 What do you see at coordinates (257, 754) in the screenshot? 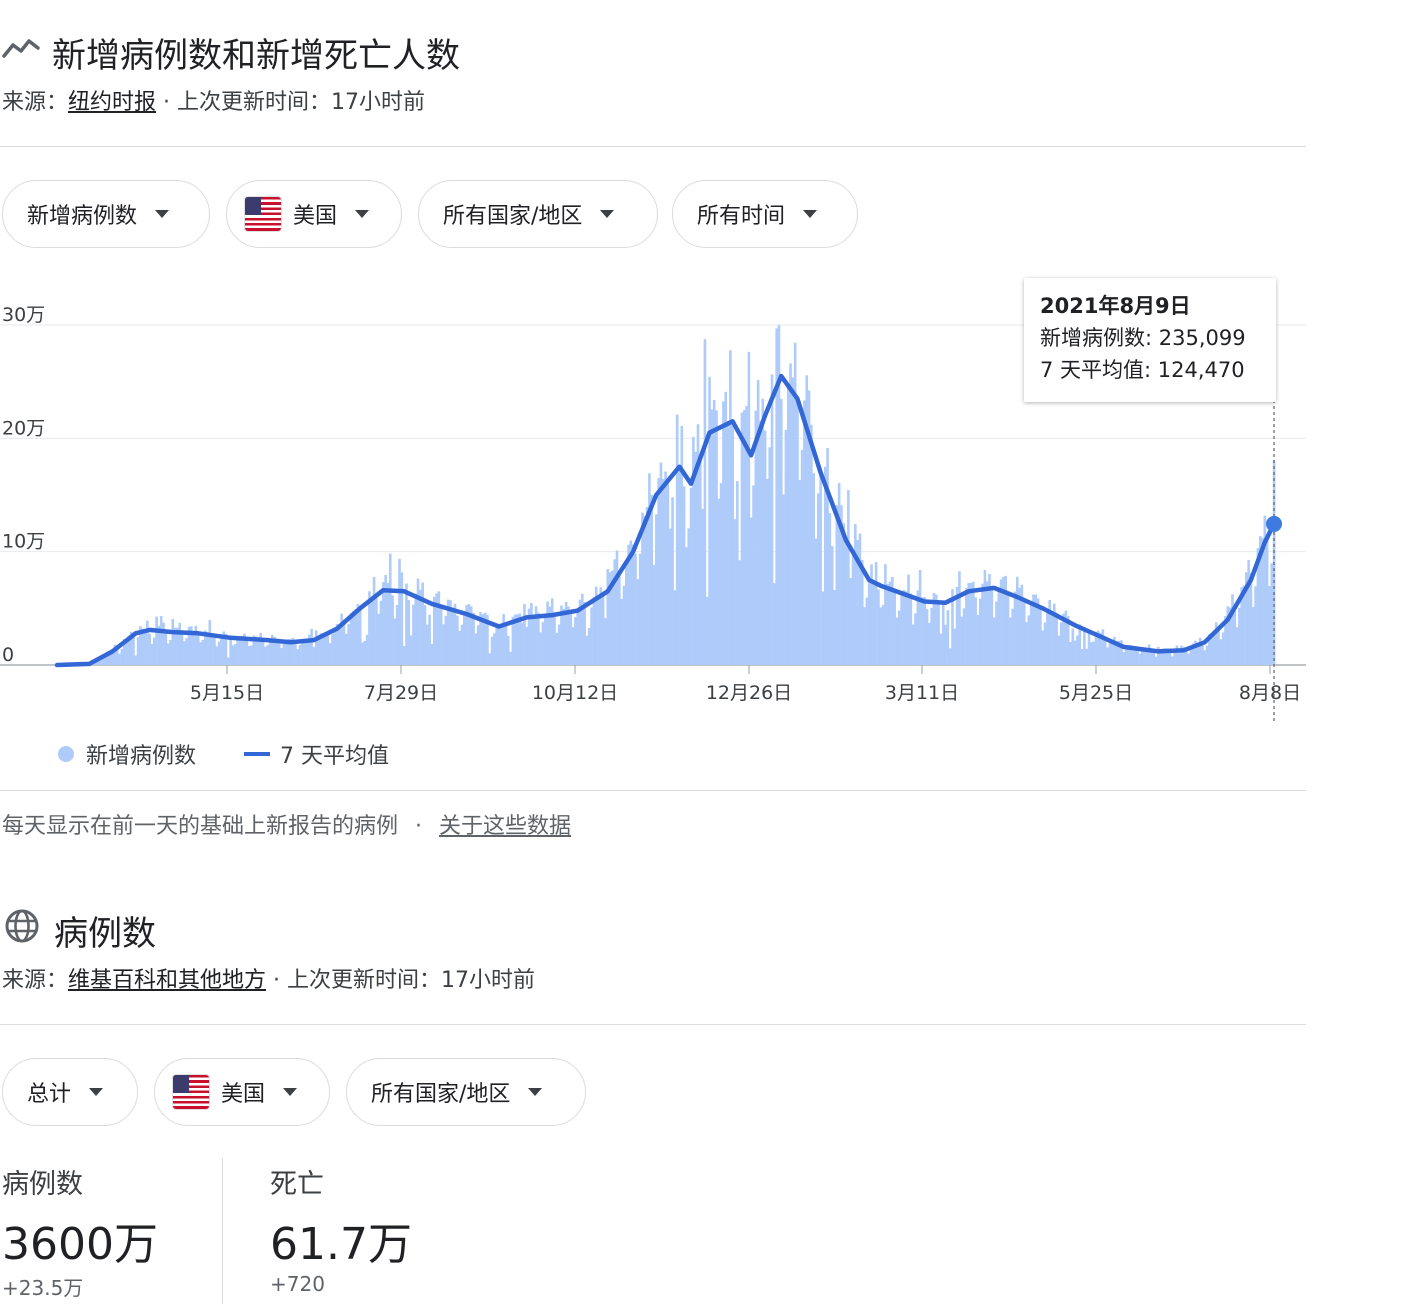
I see `legend-line-icon` at bounding box center [257, 754].